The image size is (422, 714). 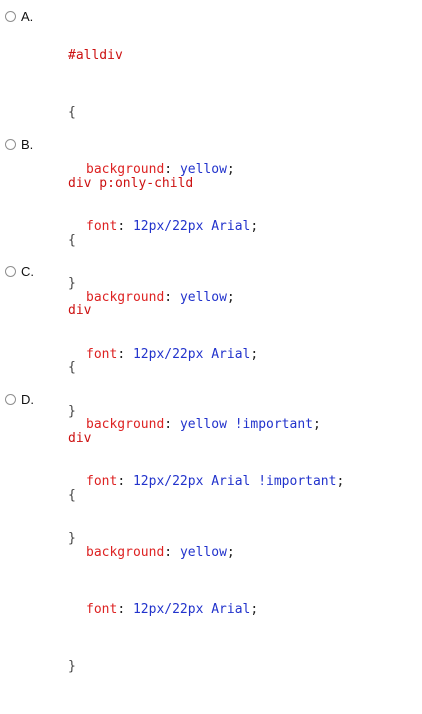 I want to click on option-b-label: B., so click(x=27, y=144).